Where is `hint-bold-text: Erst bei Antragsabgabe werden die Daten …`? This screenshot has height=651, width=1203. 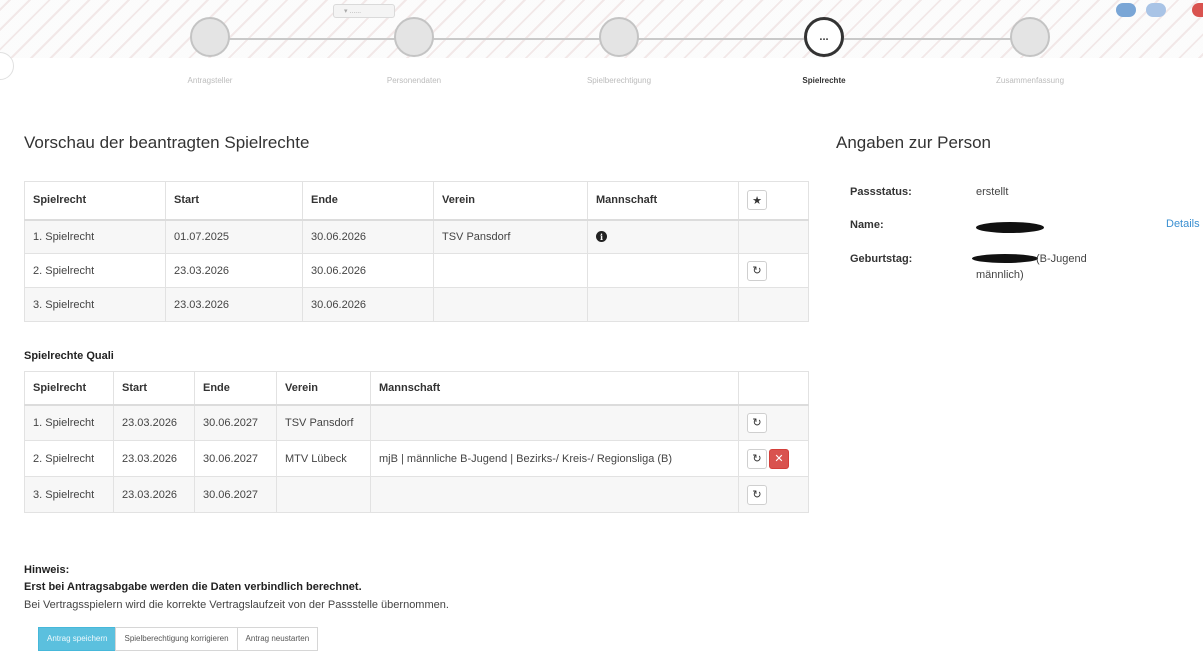 hint-bold-text: Erst bei Antragsabgabe werden die Daten … is located at coordinates (193, 587).